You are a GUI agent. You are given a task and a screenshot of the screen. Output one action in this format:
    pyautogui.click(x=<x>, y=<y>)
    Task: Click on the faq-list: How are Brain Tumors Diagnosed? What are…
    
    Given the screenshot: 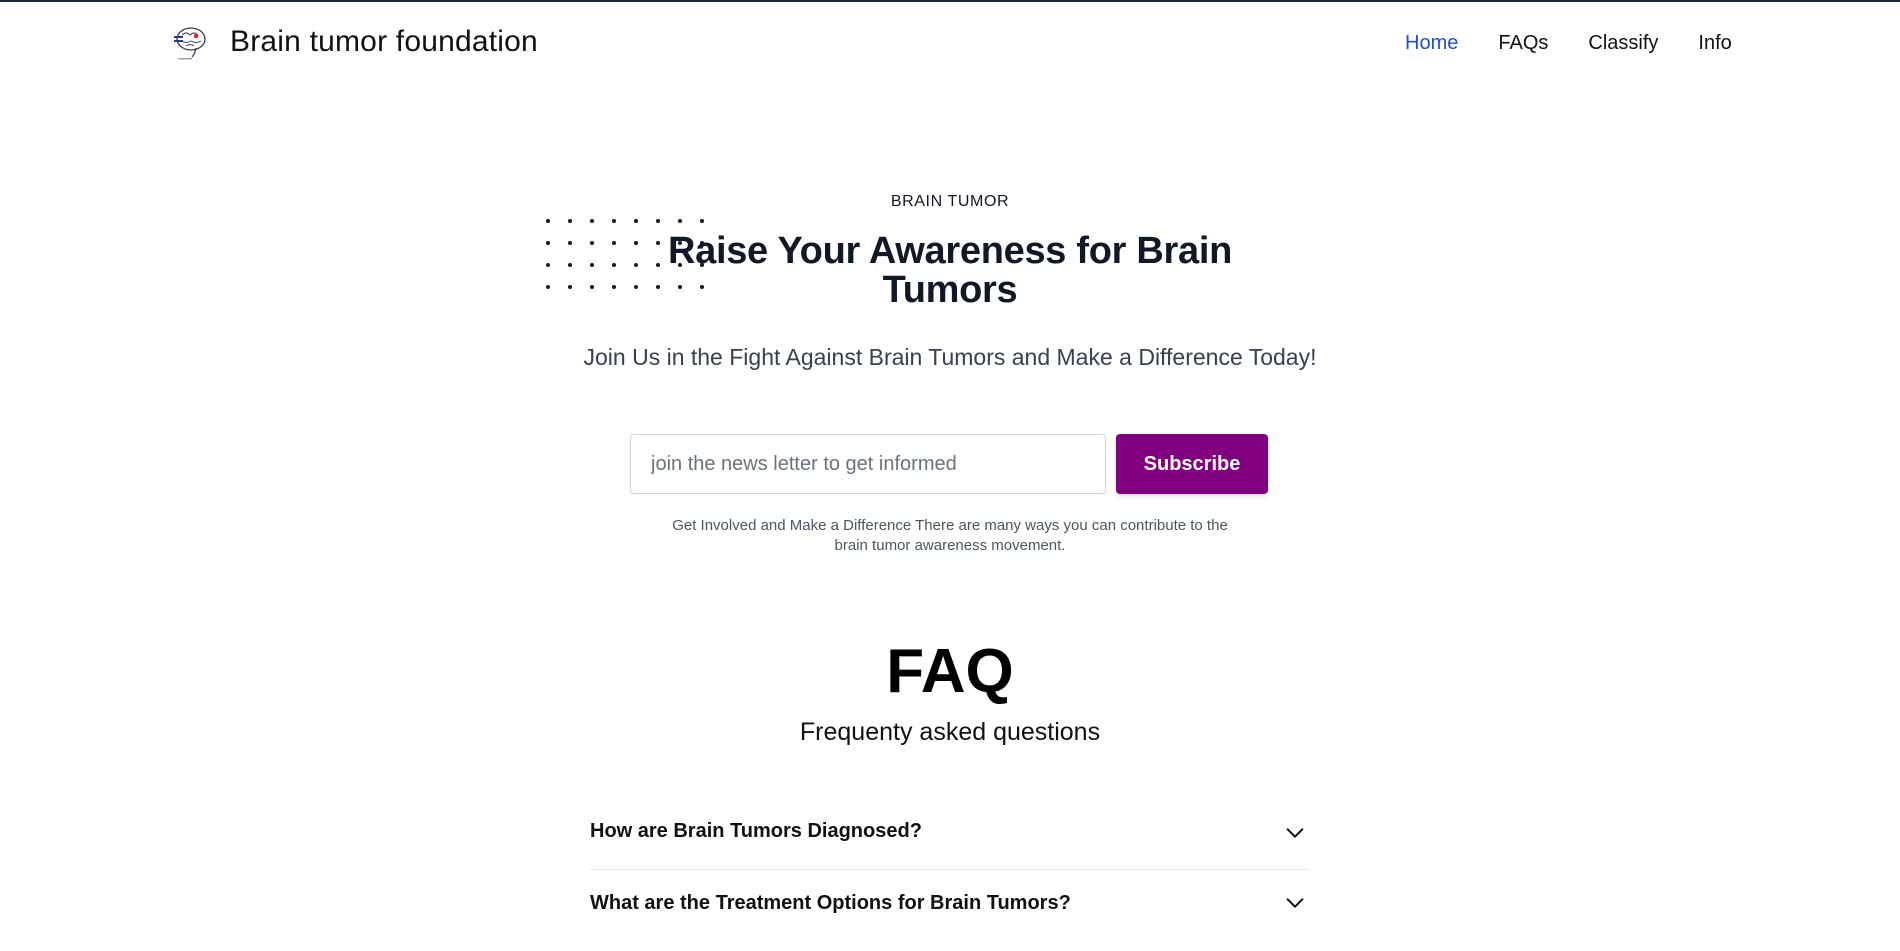 What is the action you would take?
    pyautogui.click(x=950, y=875)
    